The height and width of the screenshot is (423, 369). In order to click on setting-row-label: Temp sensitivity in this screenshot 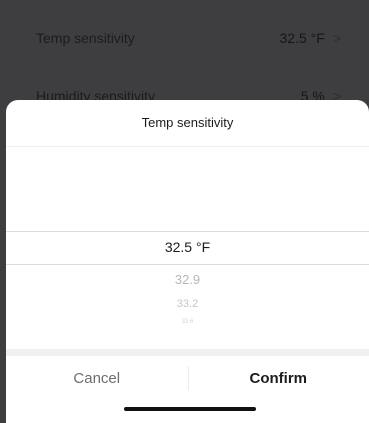, I will do `click(85, 38)`.